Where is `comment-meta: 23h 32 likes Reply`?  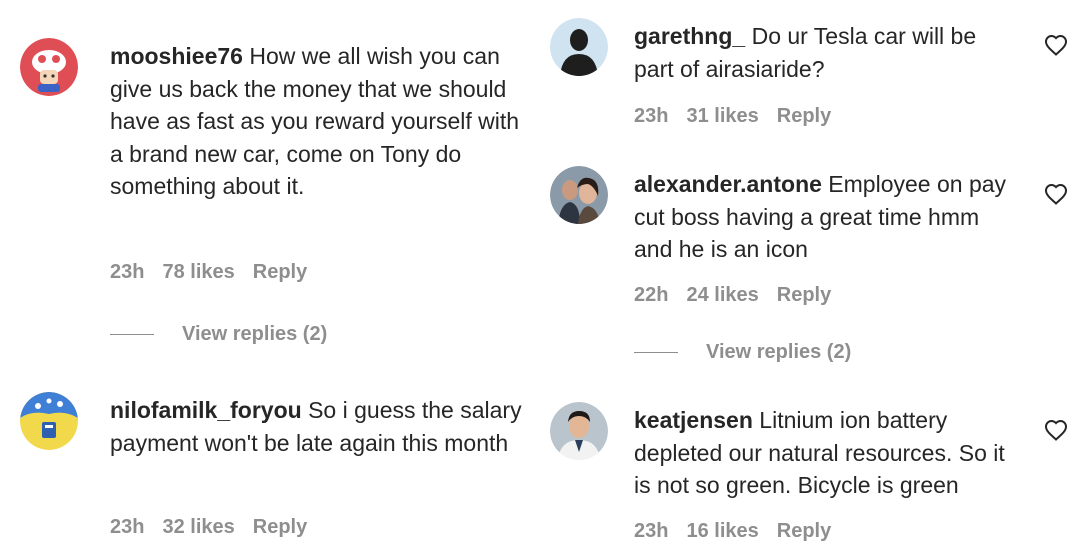
comment-meta: 23h 32 likes Reply is located at coordinates (217, 527).